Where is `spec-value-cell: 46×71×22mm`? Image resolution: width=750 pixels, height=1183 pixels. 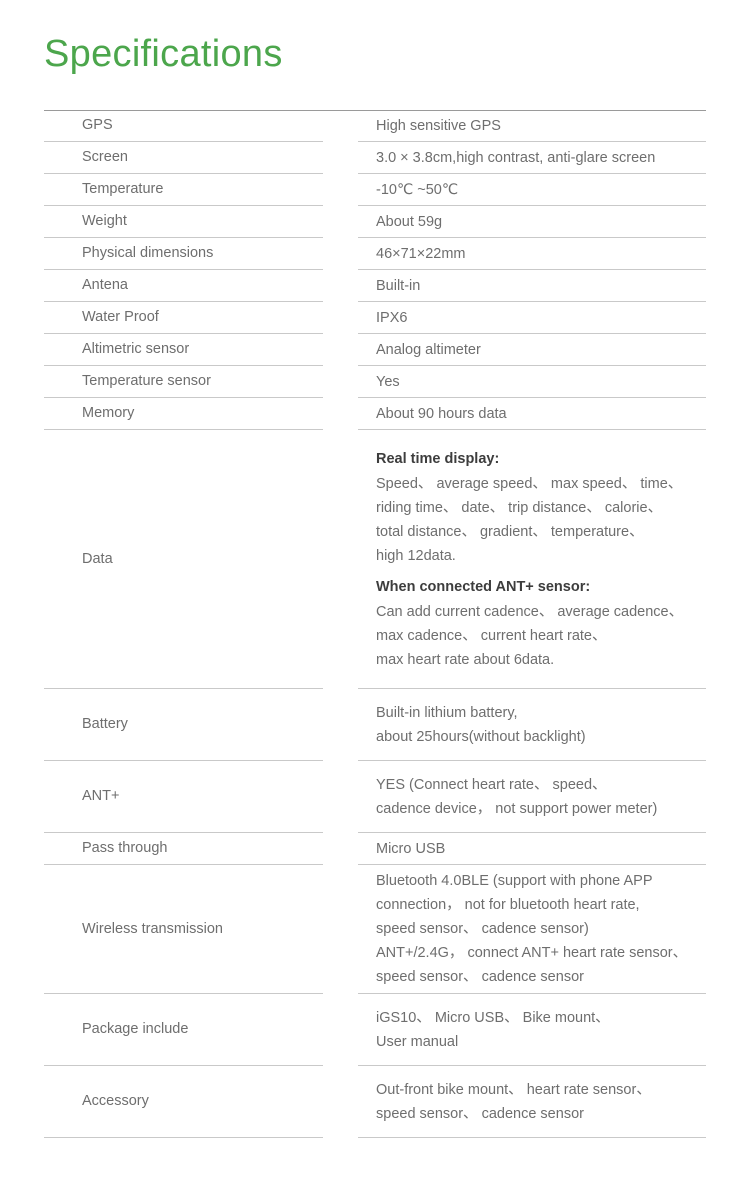
spec-value-cell: 46×71×22mm is located at coordinates (532, 253).